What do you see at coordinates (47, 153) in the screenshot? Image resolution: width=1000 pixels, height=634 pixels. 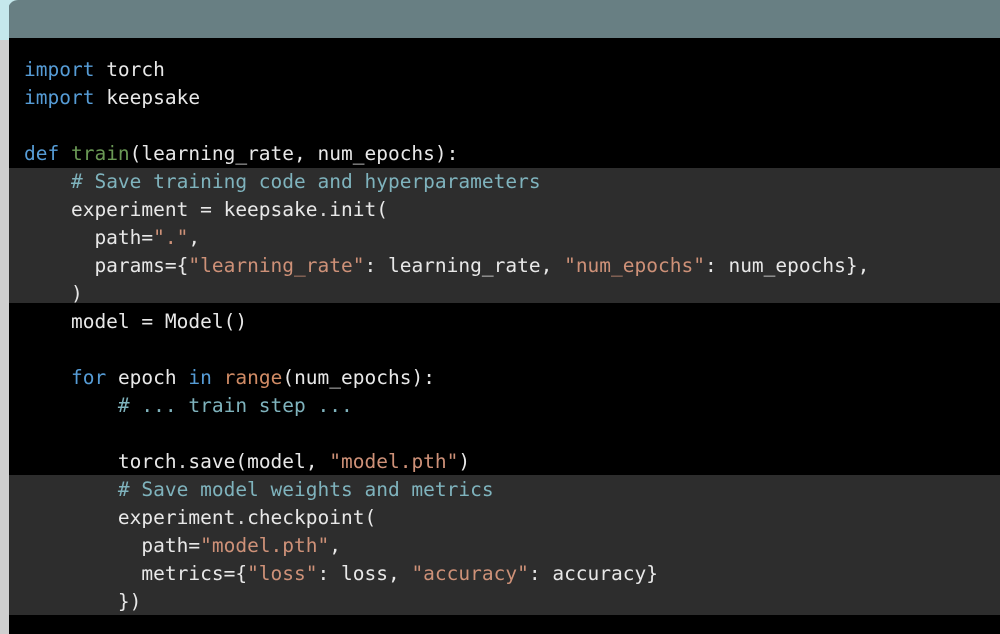 I see `code-token: def` at bounding box center [47, 153].